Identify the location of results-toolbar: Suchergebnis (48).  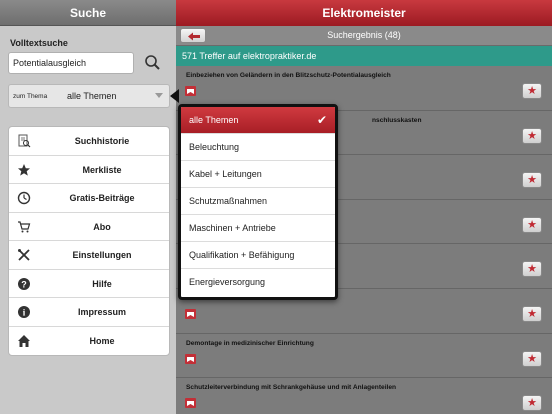
(364, 36).